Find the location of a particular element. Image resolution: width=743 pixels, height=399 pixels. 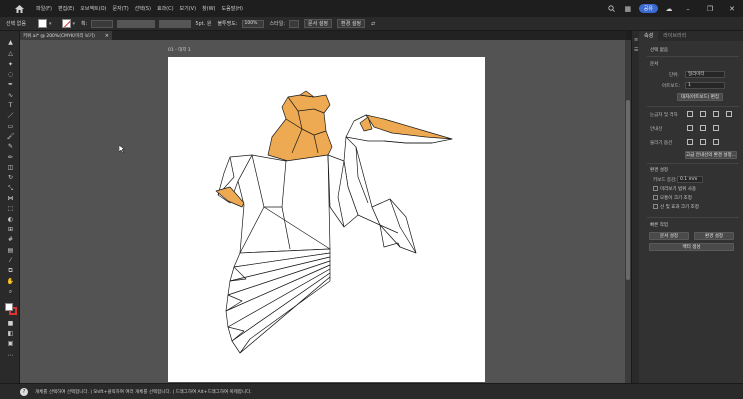

stroke-swatch is located at coordinates (66, 23).